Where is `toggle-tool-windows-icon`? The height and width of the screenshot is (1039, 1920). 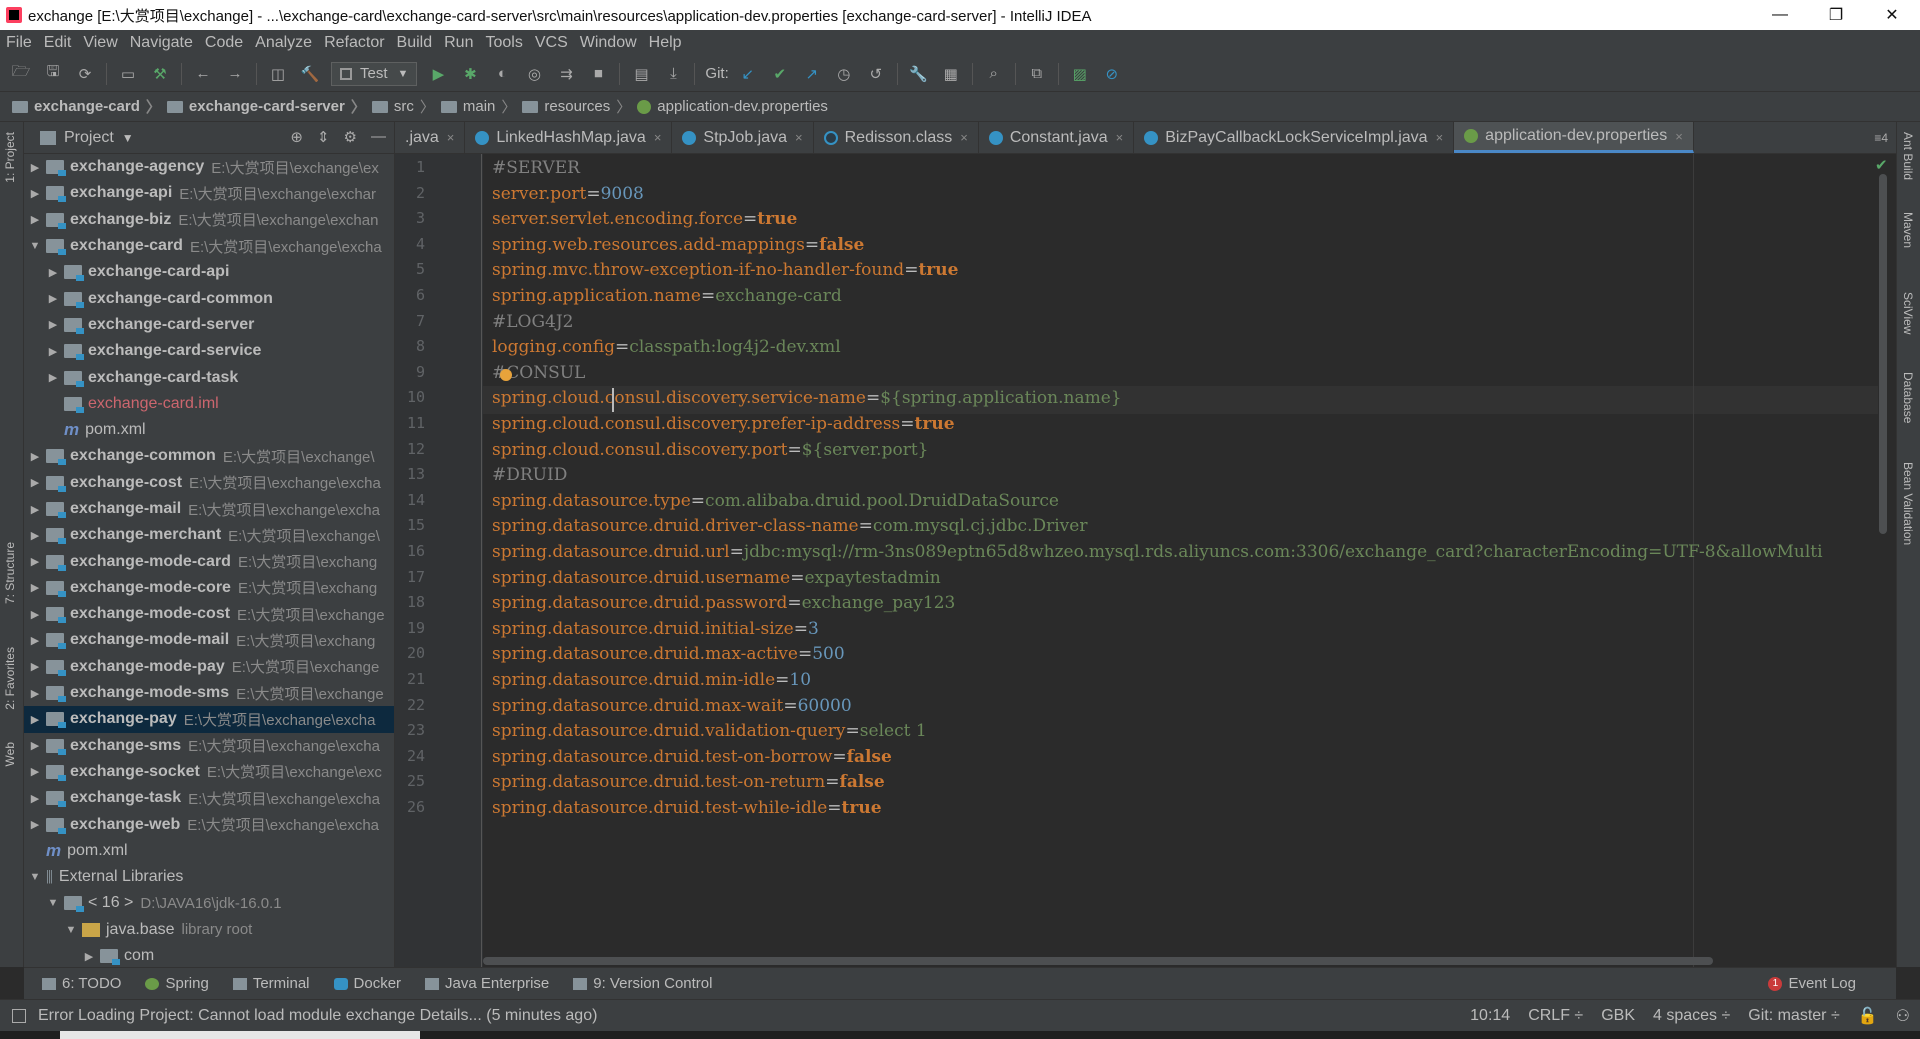 toggle-tool-windows-icon is located at coordinates (19, 1015).